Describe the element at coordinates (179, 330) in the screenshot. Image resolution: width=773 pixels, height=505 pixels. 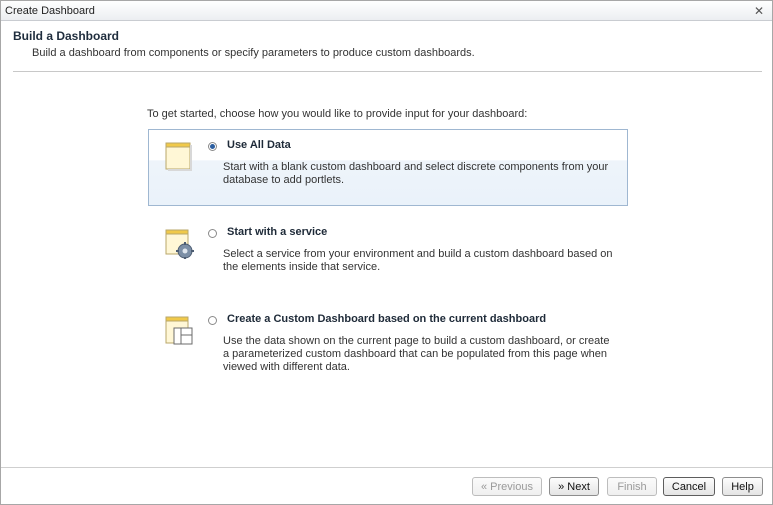
I see `page-with-layout-icon` at that location.